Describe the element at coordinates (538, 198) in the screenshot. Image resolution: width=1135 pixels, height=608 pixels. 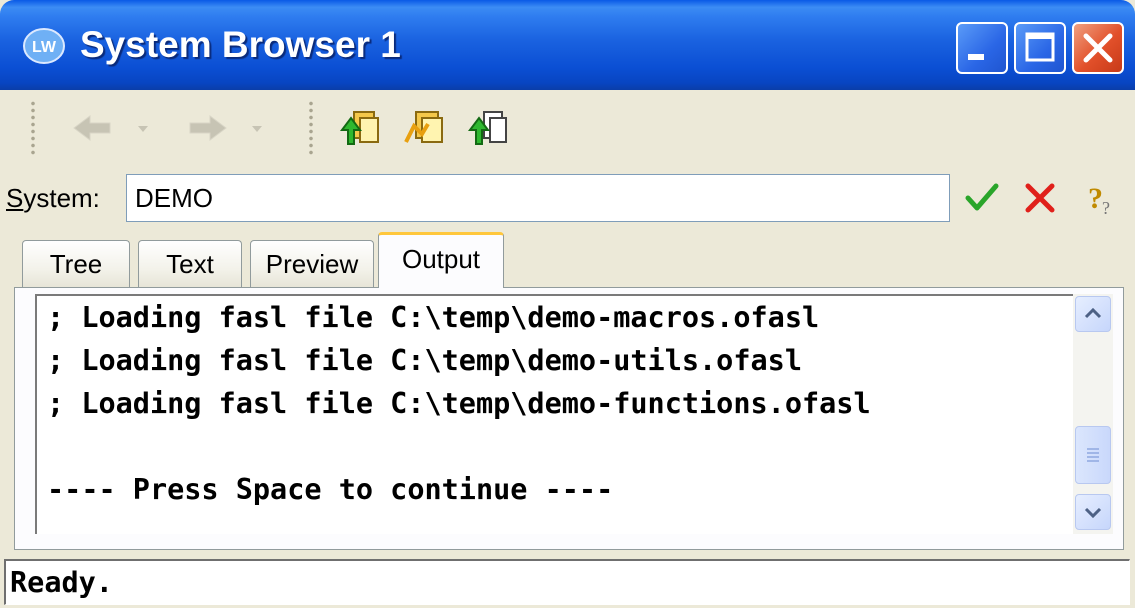
I see `system-input: DEMO` at that location.